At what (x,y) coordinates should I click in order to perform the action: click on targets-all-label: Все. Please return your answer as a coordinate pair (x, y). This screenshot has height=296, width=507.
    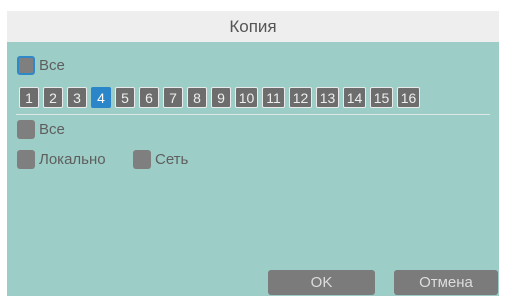
    Looking at the image, I should click on (52, 129).